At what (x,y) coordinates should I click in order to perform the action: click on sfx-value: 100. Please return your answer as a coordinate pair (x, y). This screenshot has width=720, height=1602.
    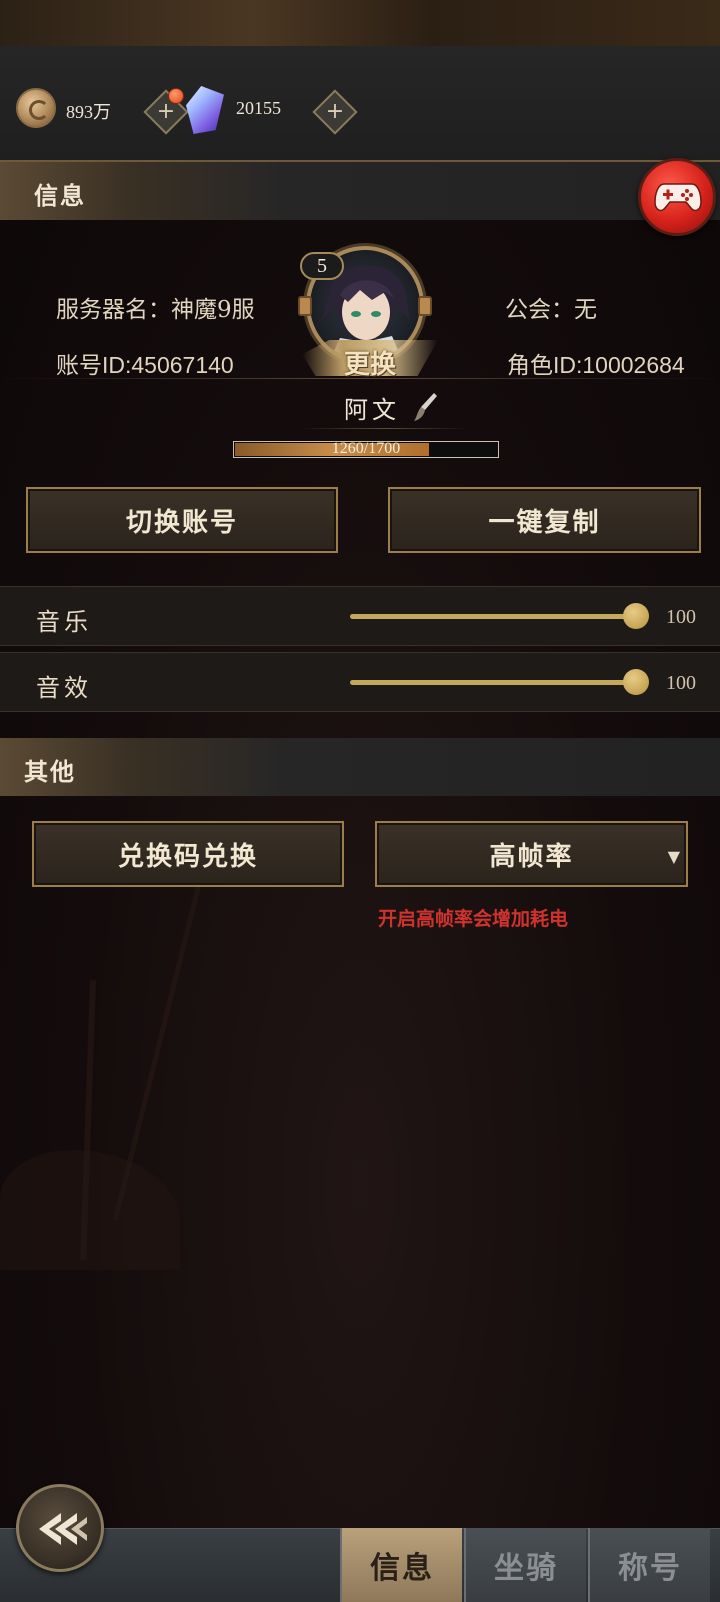
    Looking at the image, I should click on (681, 683).